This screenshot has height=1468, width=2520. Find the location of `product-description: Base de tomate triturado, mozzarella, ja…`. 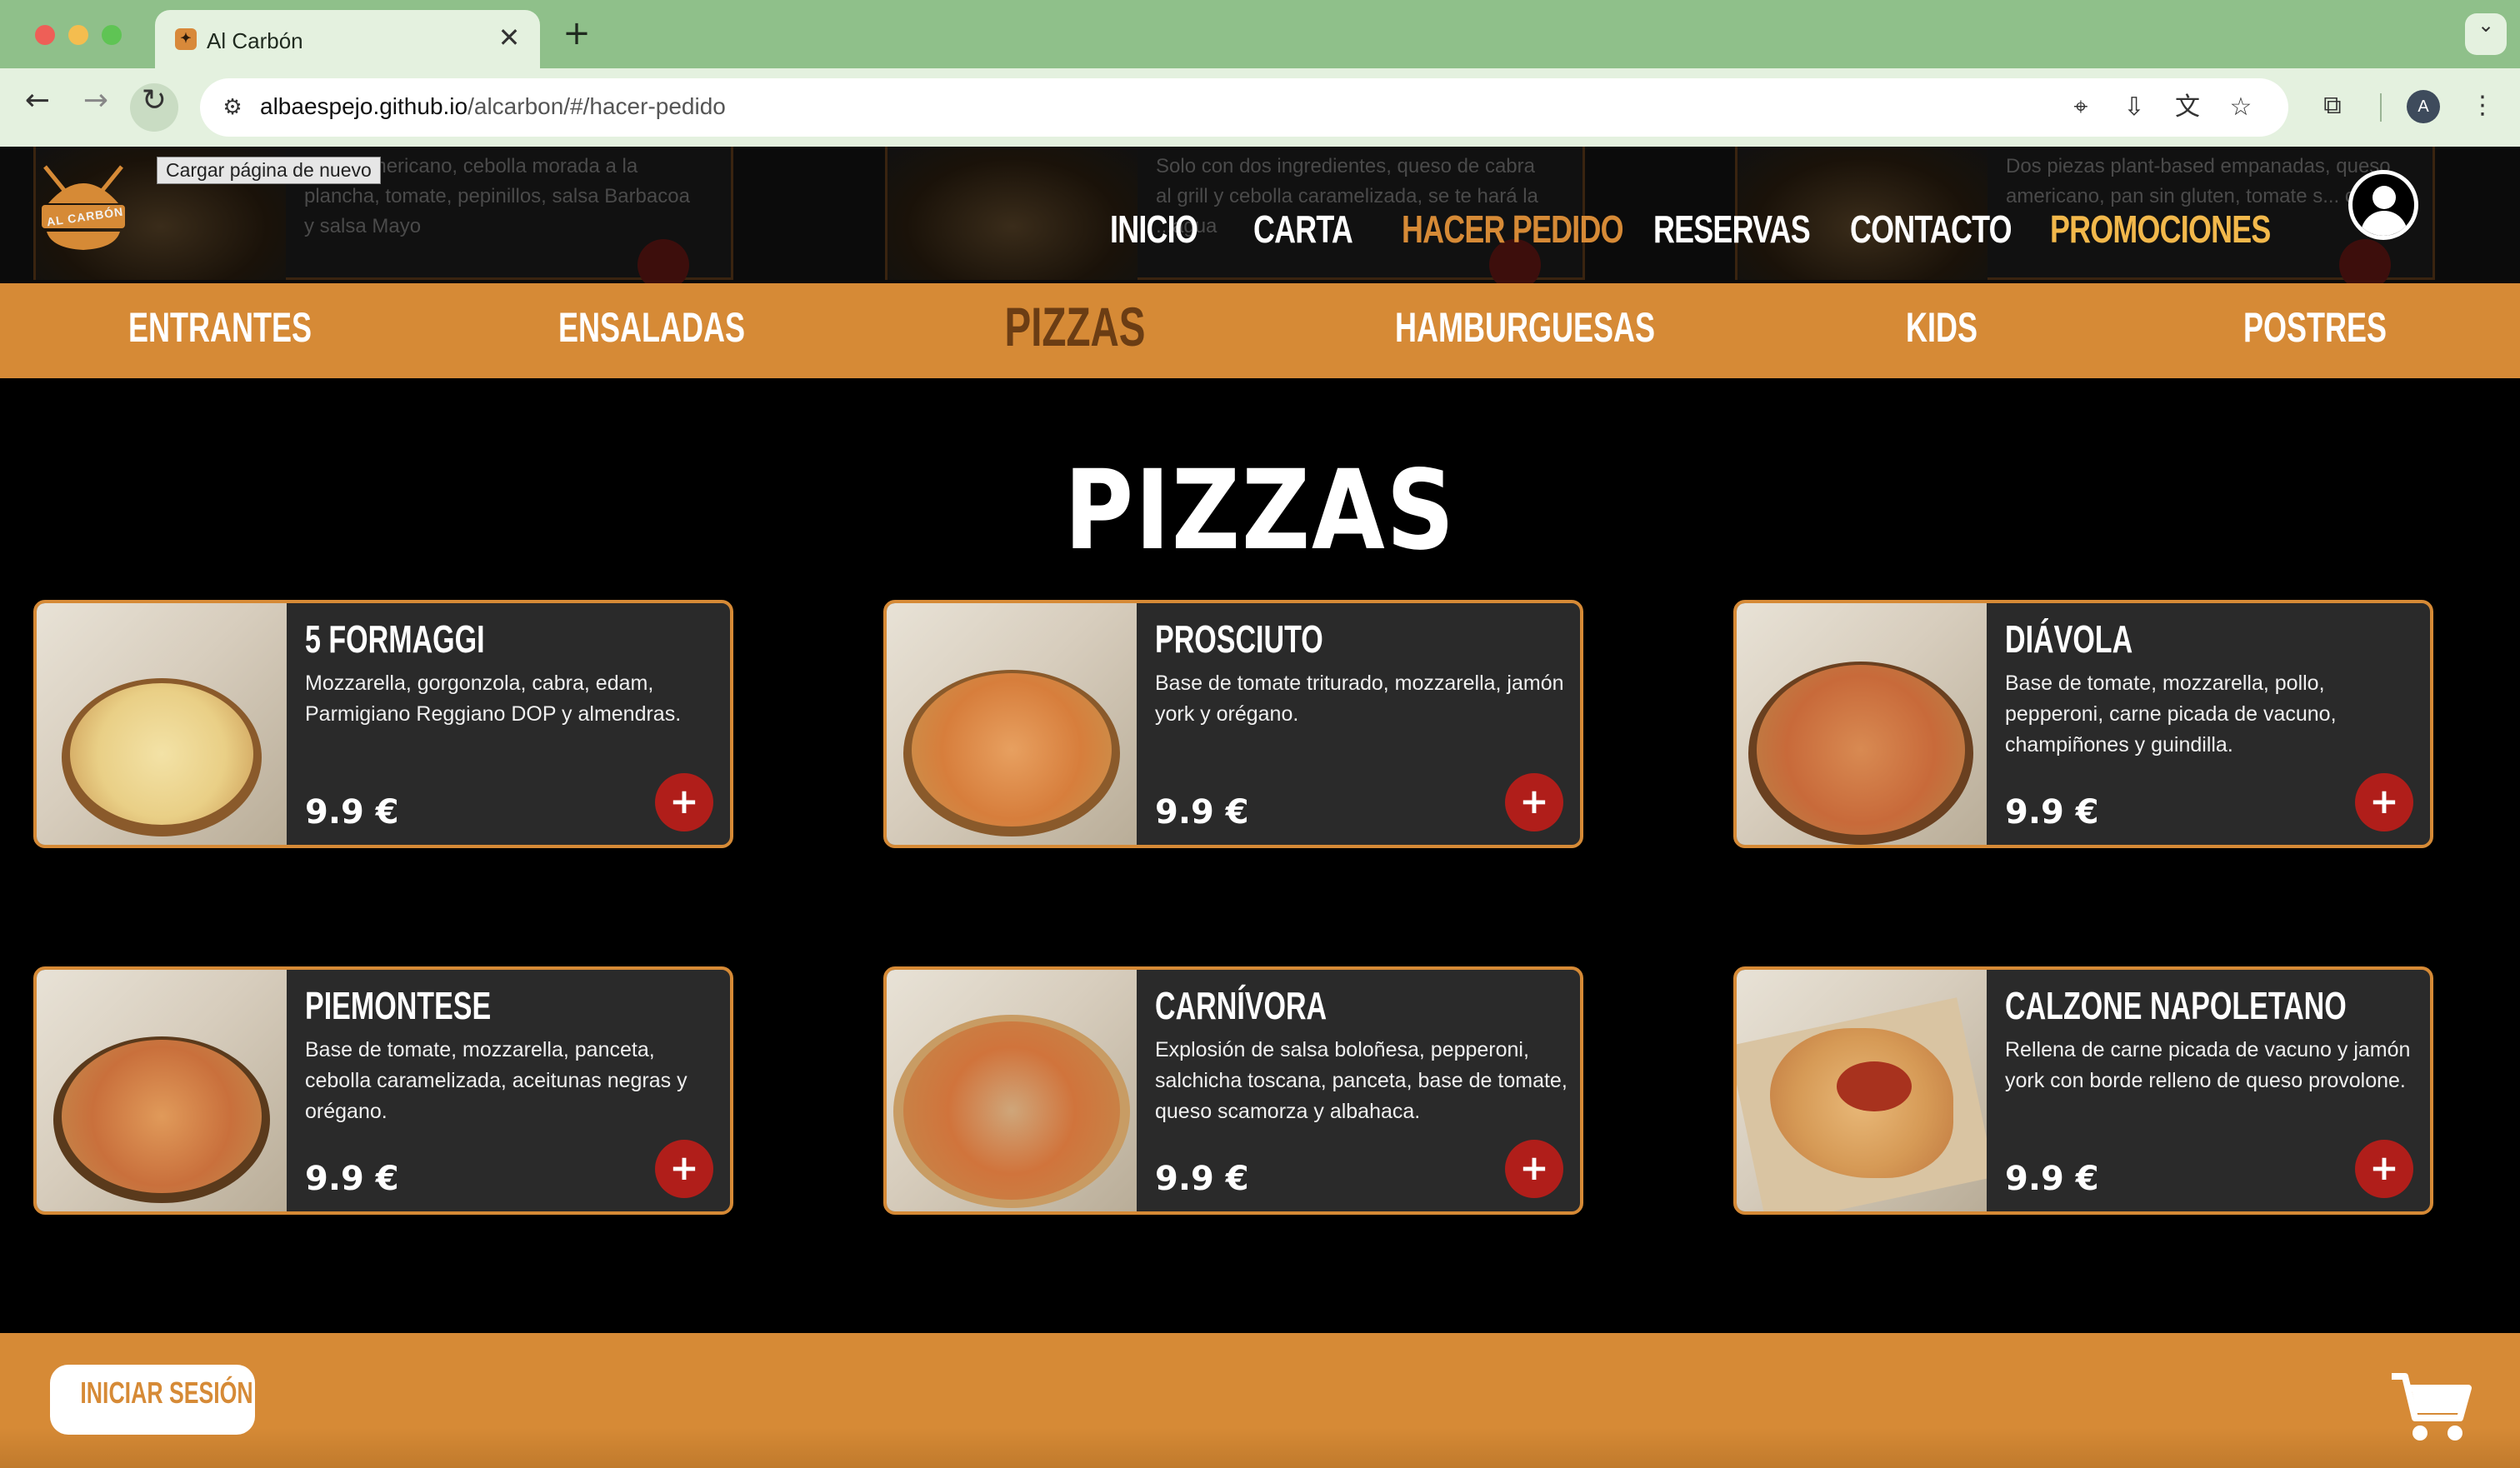

product-description: Base de tomate triturado, mozzarella, ja… is located at coordinates (1359, 699).